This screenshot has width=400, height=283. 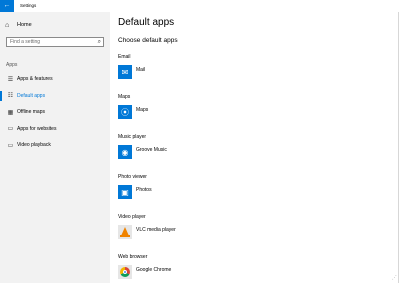 What do you see at coordinates (125, 272) in the screenshot?
I see `chrome-icon` at bounding box center [125, 272].